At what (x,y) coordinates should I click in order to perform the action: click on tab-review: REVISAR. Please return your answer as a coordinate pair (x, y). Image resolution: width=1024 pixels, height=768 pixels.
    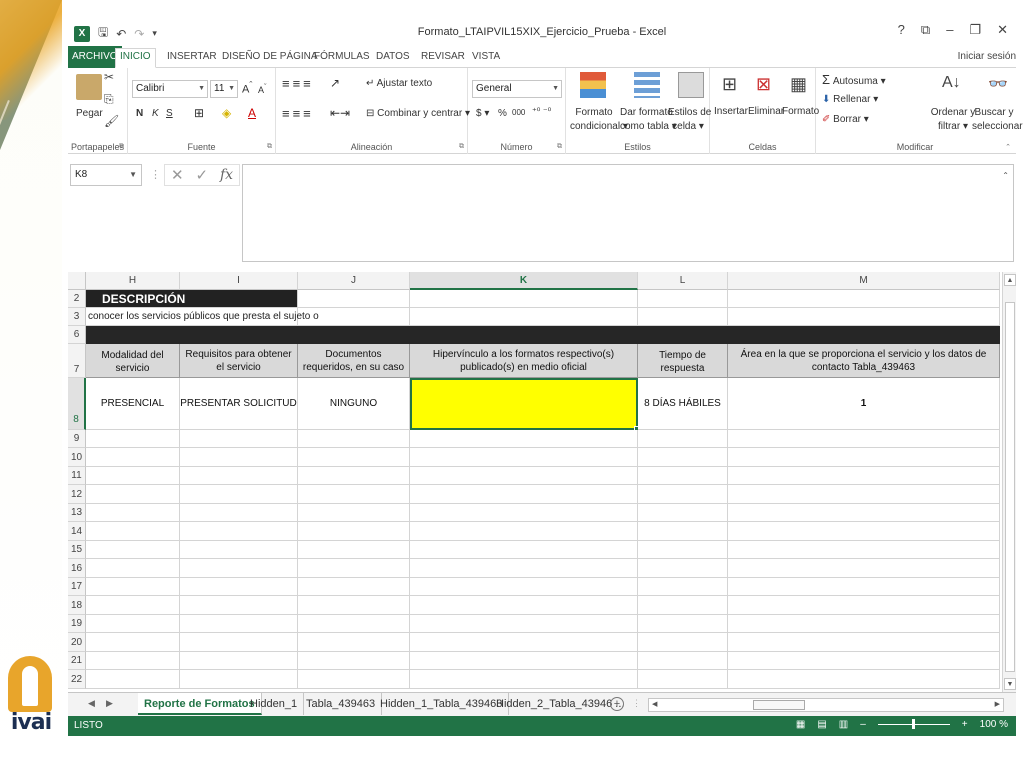
    Looking at the image, I should click on (443, 58).